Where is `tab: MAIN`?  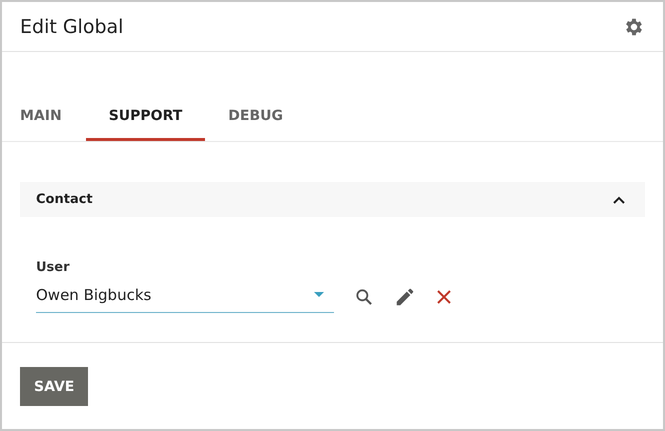
tab: MAIN is located at coordinates (44, 124).